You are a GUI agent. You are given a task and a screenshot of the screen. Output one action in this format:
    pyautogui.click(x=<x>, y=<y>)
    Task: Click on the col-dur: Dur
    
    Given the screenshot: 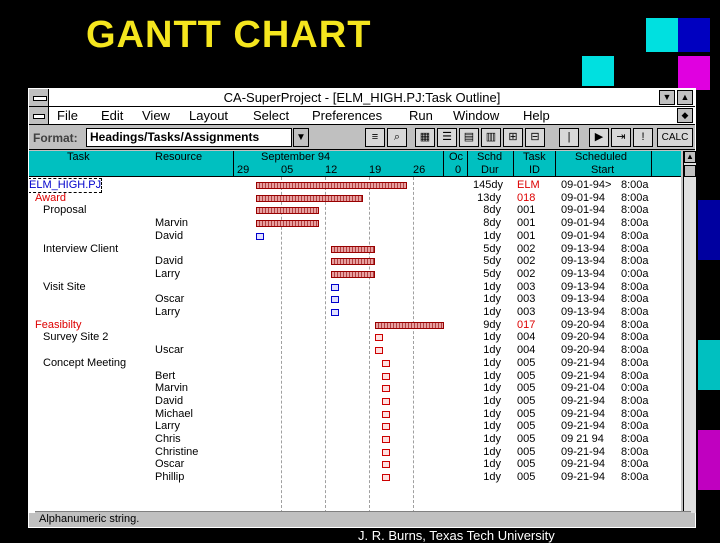 What is the action you would take?
    pyautogui.click(x=490, y=170)
    